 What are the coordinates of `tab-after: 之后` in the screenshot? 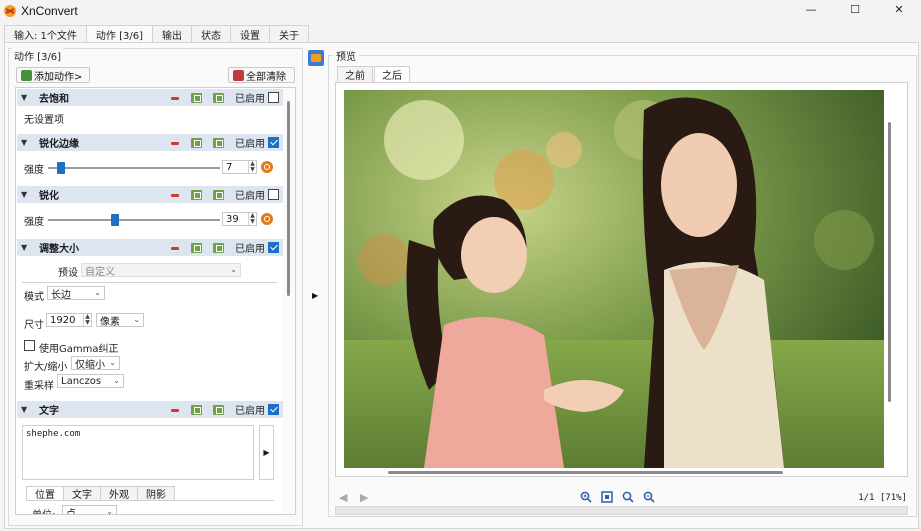 It's located at (392, 74).